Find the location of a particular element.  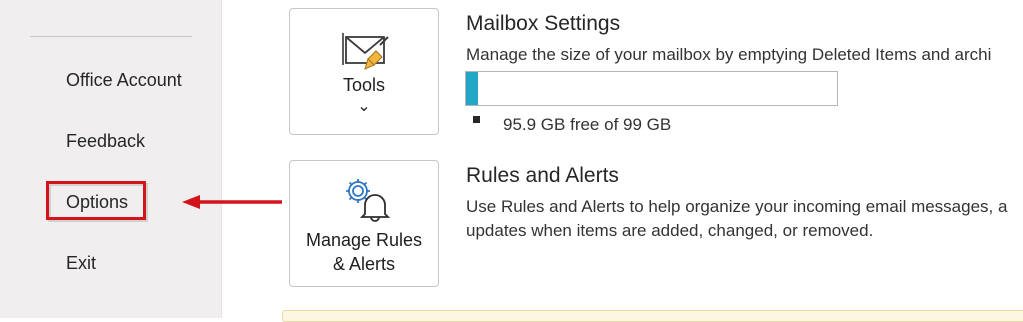

sidebar-item-feedback: Feedback is located at coordinates (105, 141).